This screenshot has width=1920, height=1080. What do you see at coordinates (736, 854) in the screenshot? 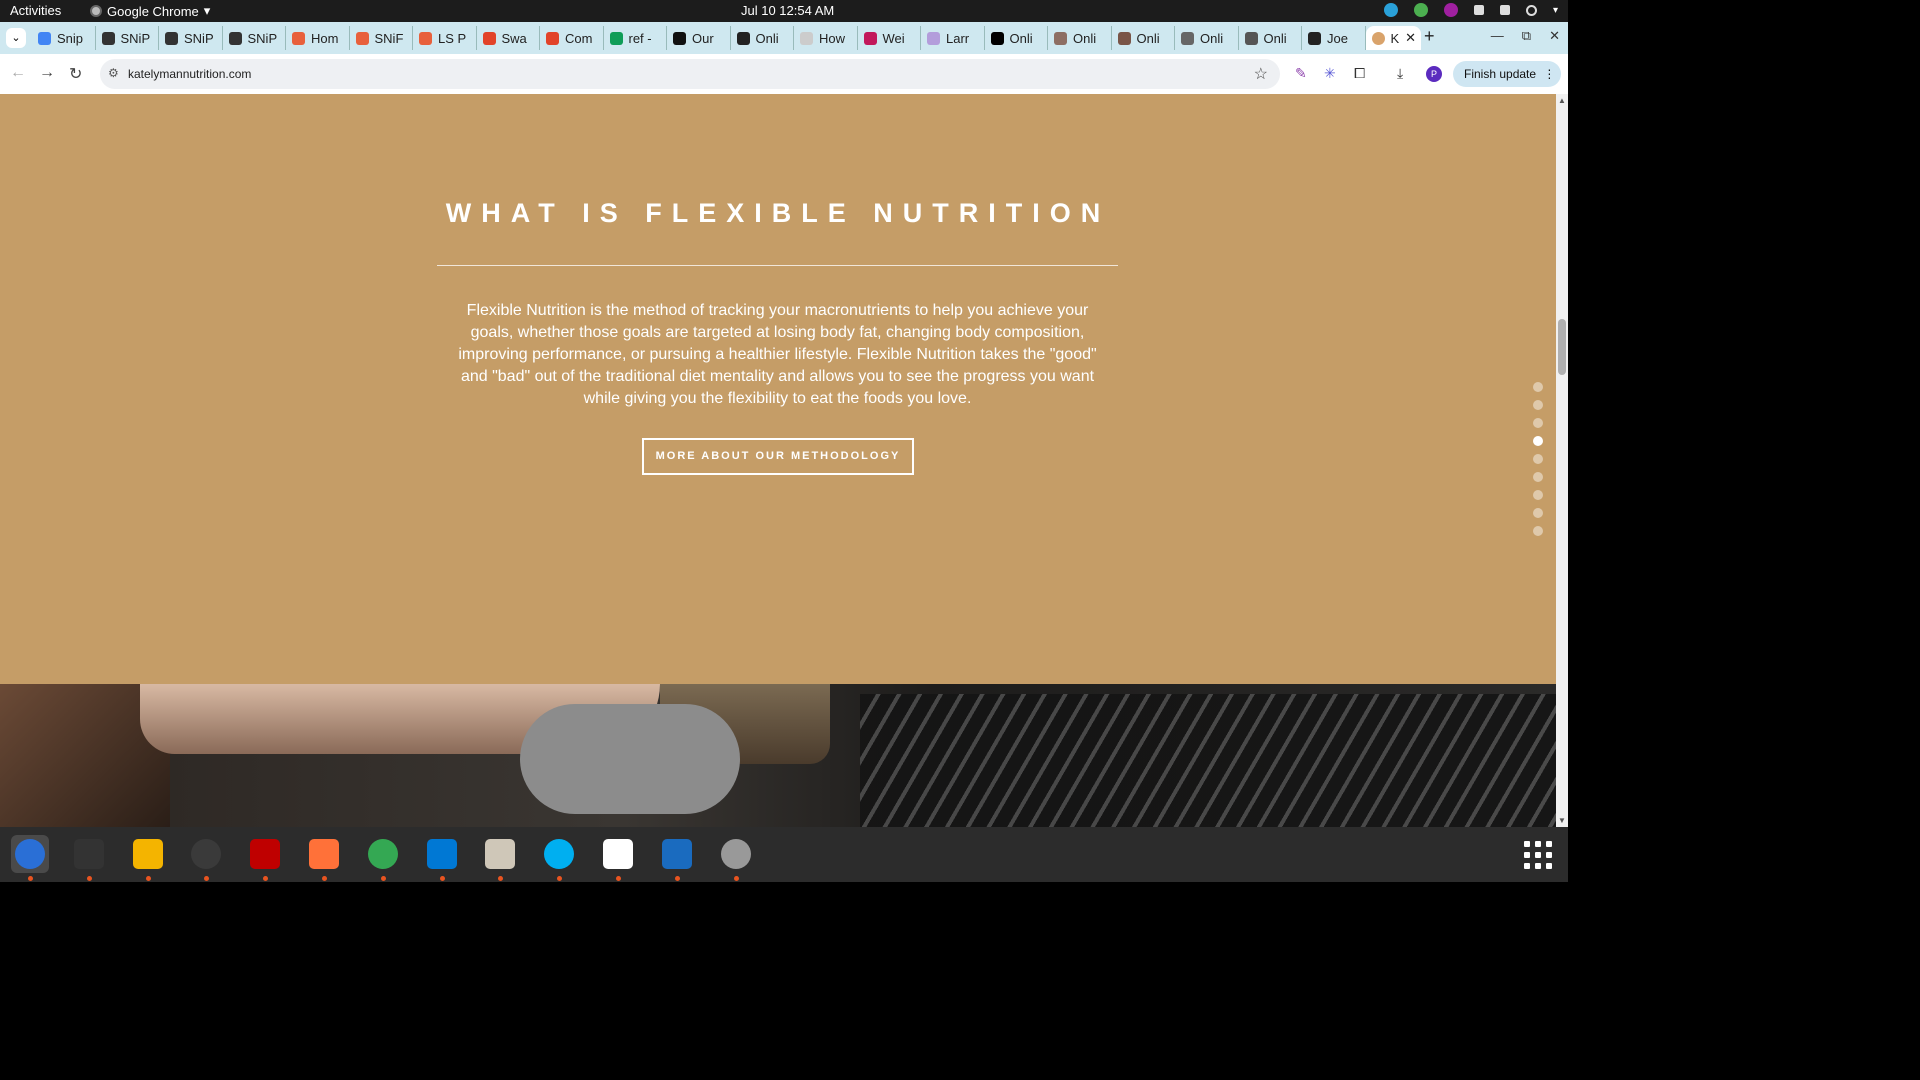
I see `disks-icon` at bounding box center [736, 854].